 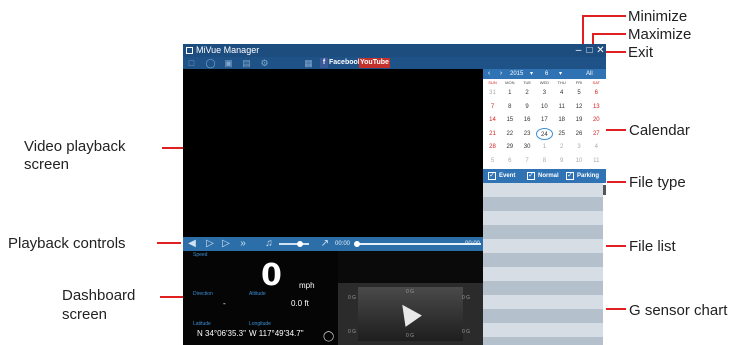 I want to click on export-icon: ▤, so click(x=246, y=63).